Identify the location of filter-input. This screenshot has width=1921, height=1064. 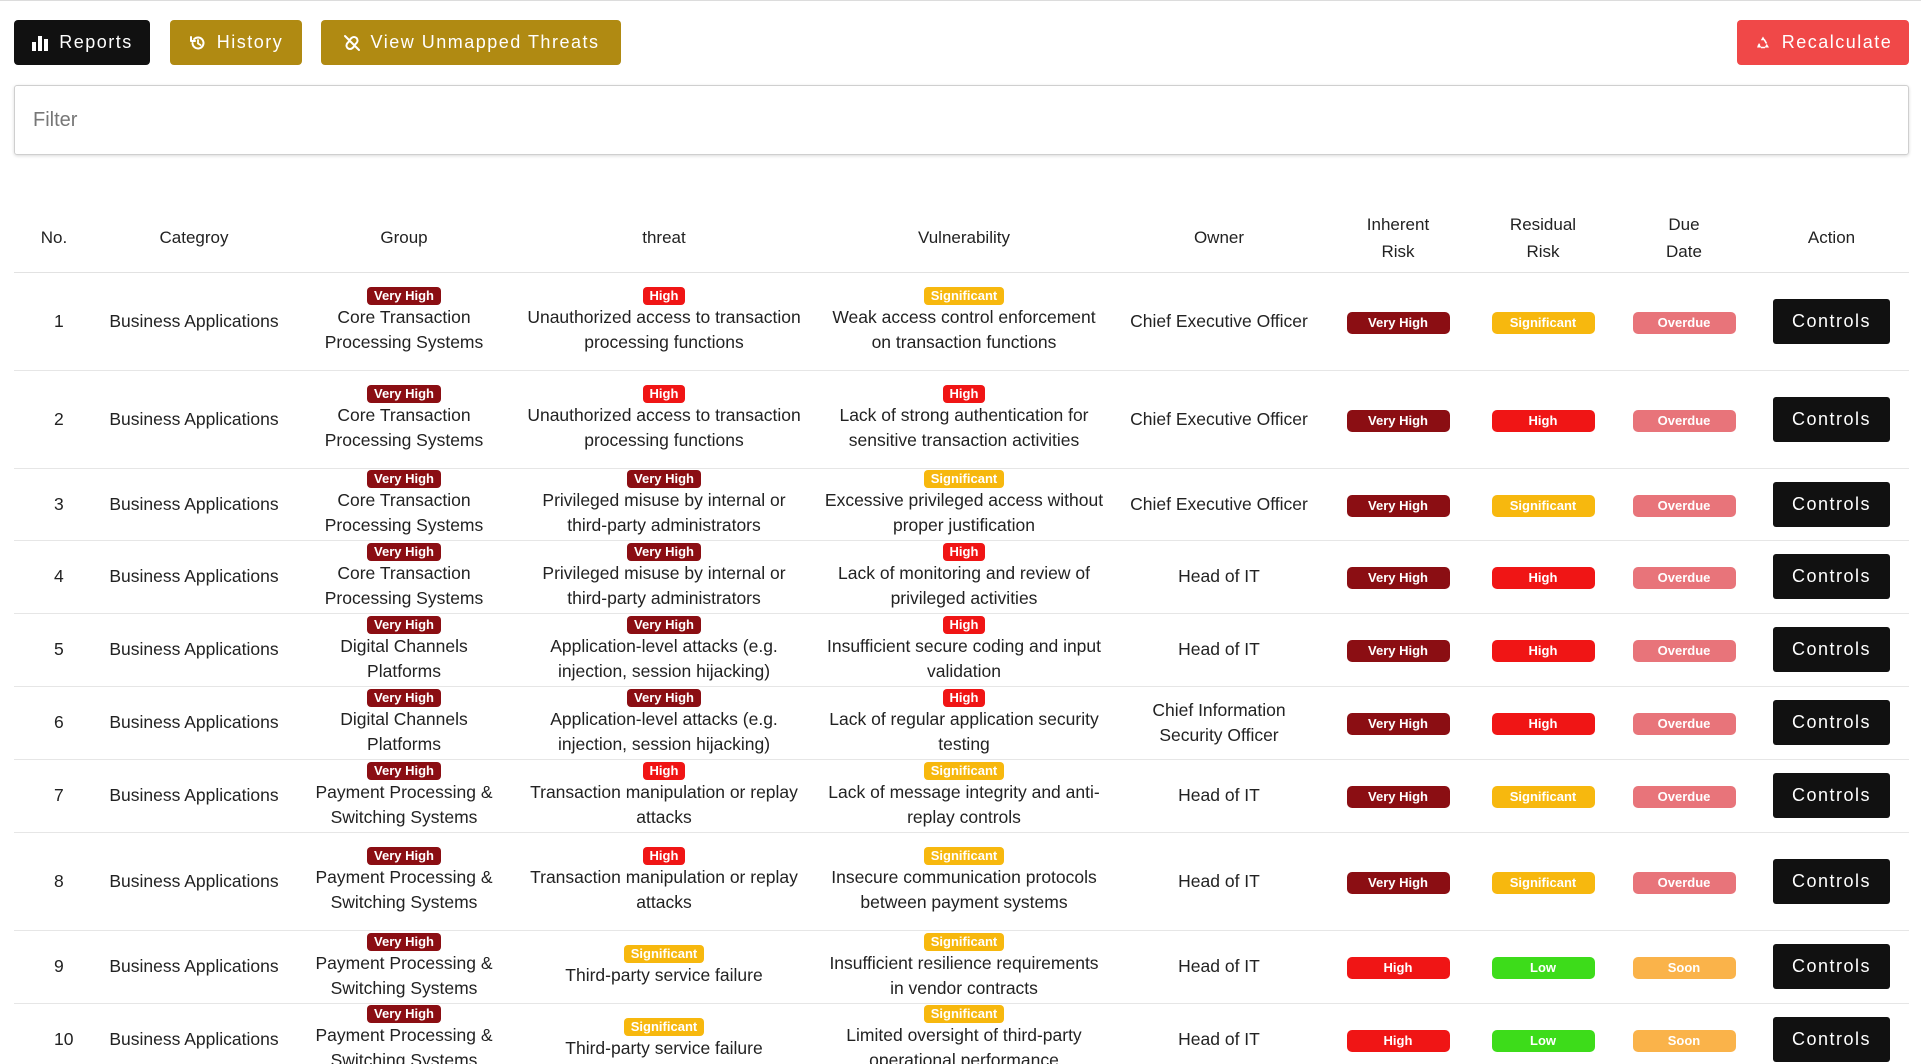
(961, 120).